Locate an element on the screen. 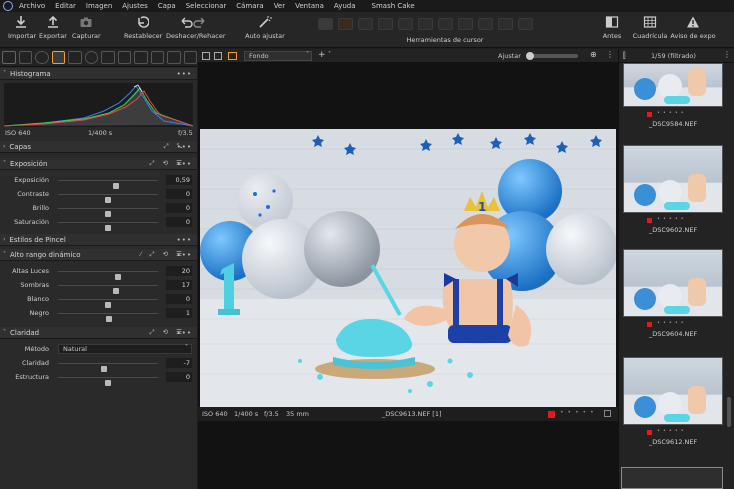 This screenshot has height=489, width=734. reset-button: Restablecer is located at coordinates (143, 27).